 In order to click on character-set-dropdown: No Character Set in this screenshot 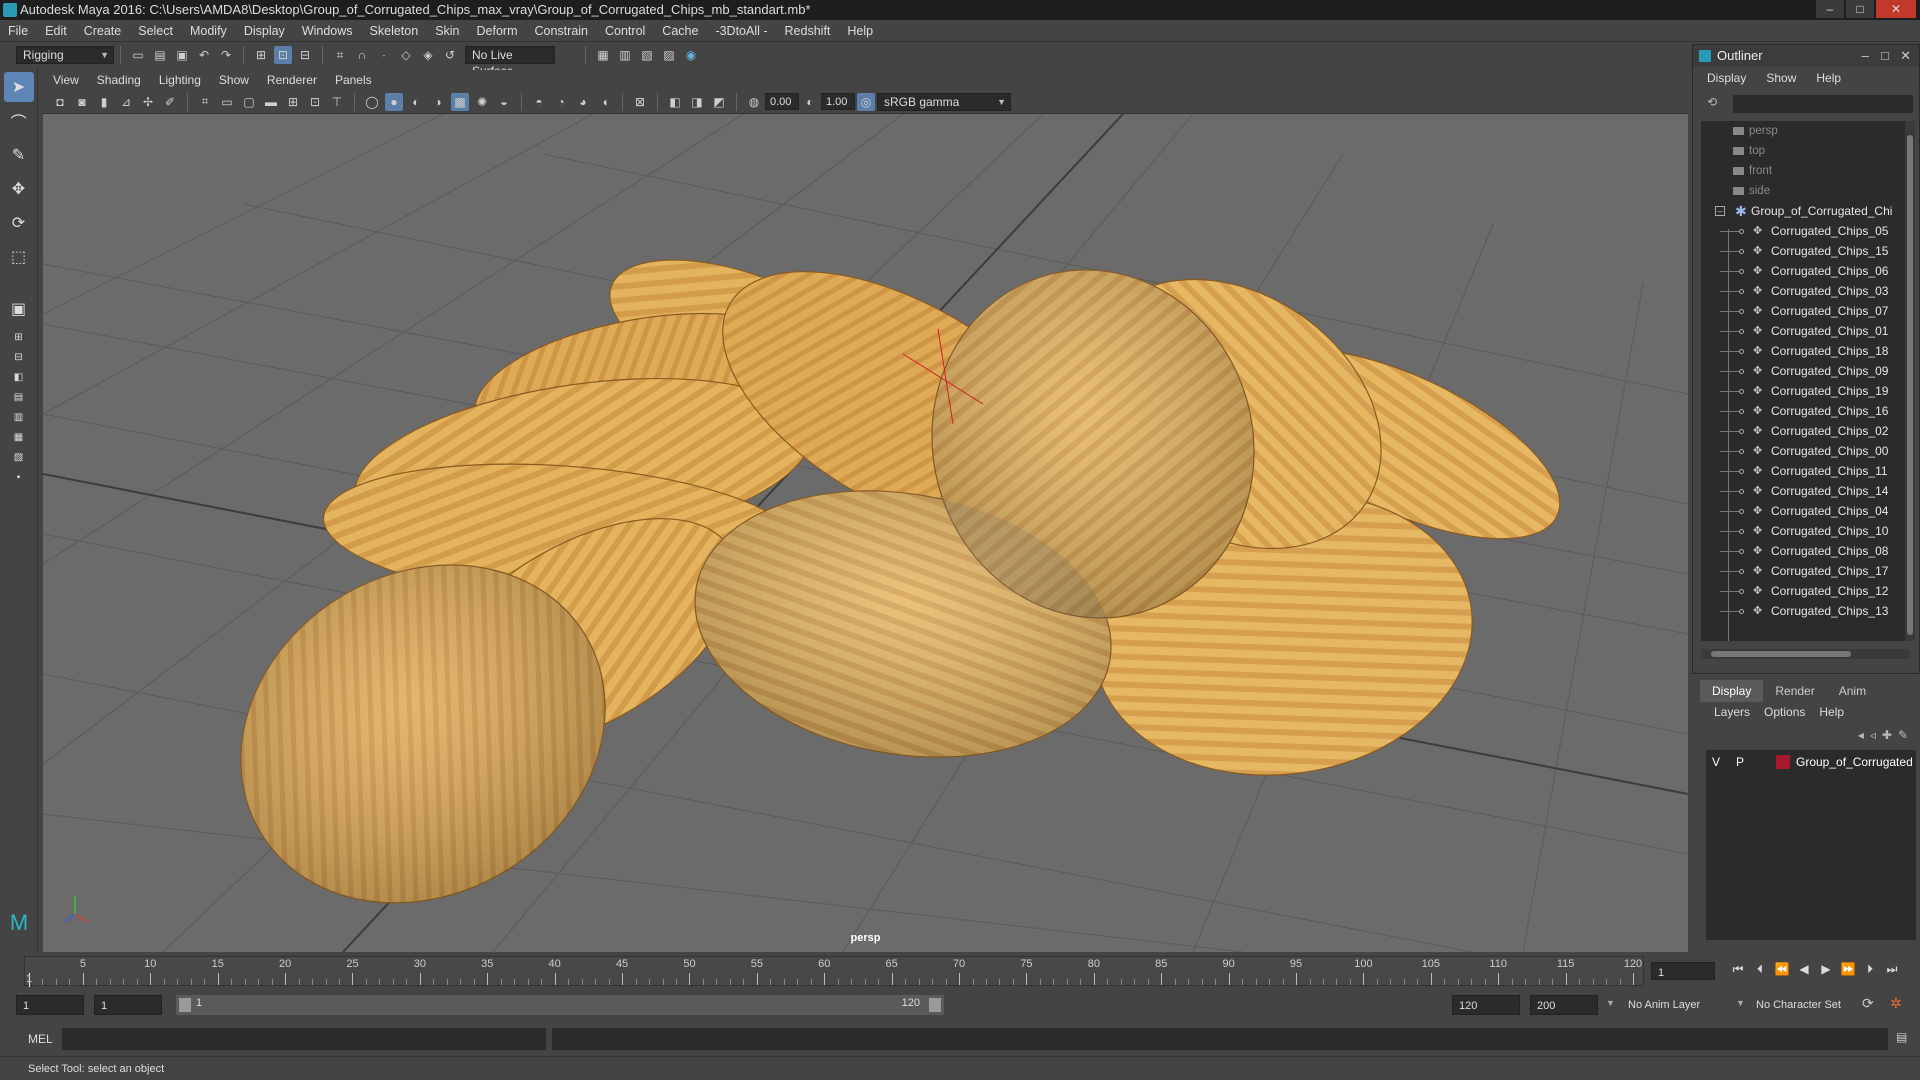, I will do `click(1806, 1005)`.